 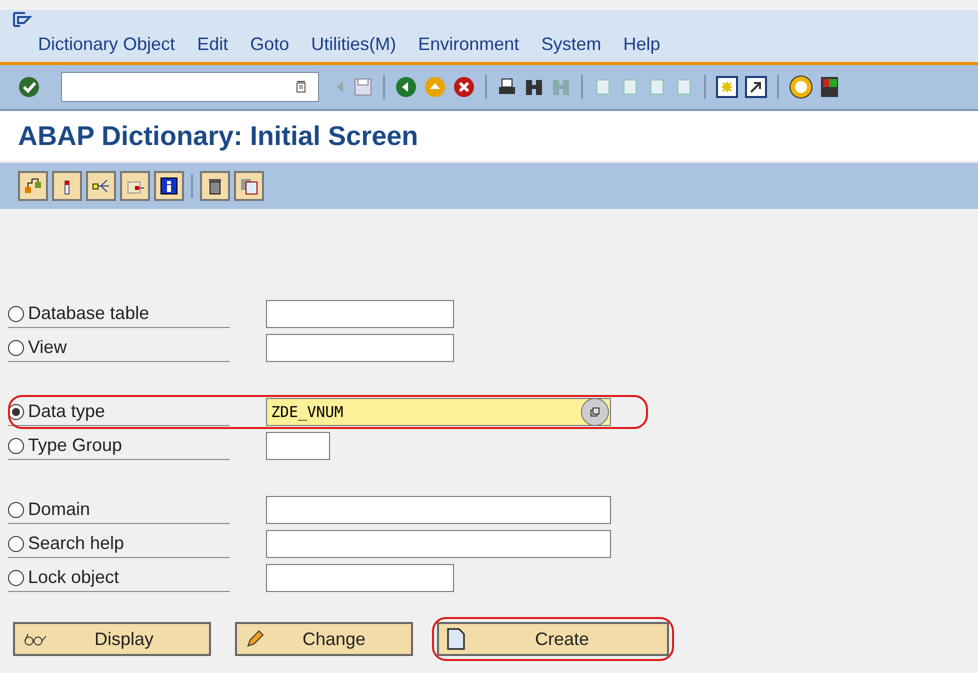 I want to click on print-icon, so click(x=507, y=87).